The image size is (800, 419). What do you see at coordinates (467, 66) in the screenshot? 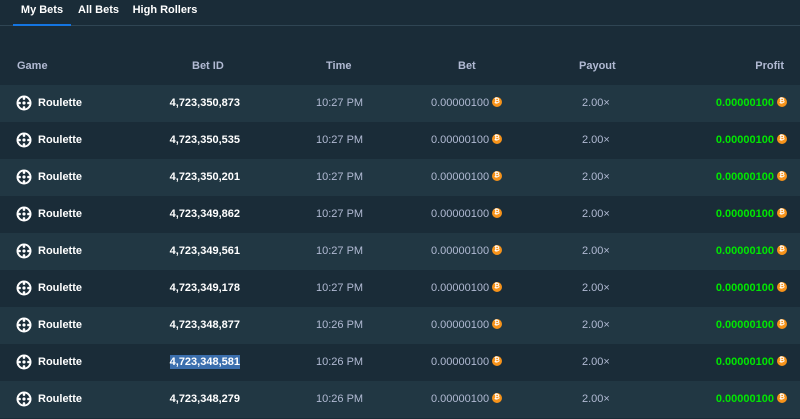
I see `column-header-bet: Bet` at bounding box center [467, 66].